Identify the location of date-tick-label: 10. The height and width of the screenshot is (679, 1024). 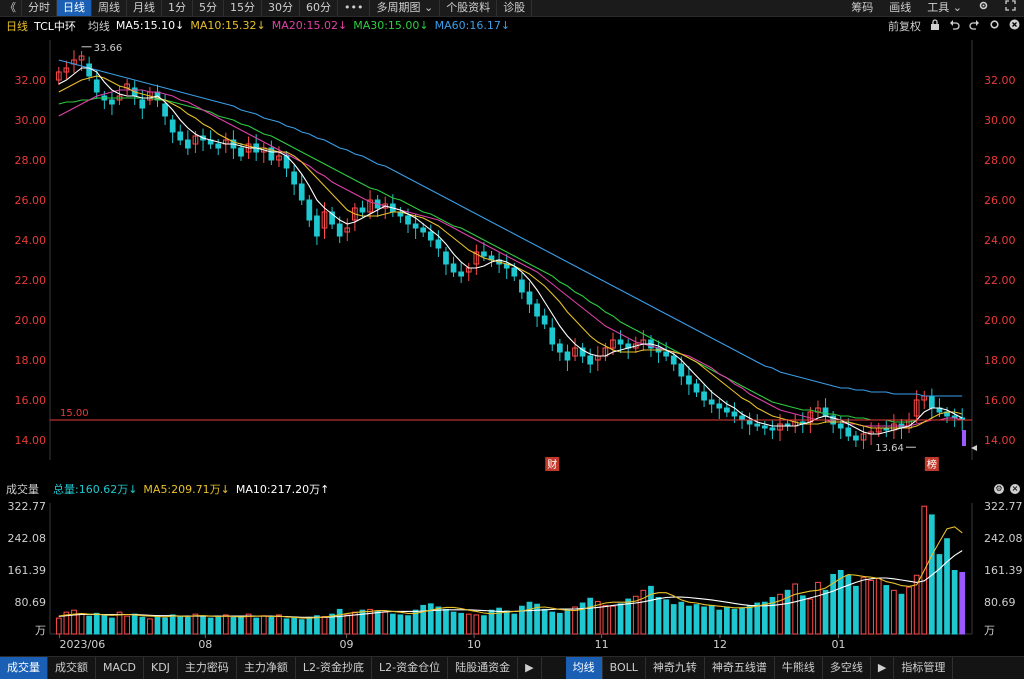
(474, 644).